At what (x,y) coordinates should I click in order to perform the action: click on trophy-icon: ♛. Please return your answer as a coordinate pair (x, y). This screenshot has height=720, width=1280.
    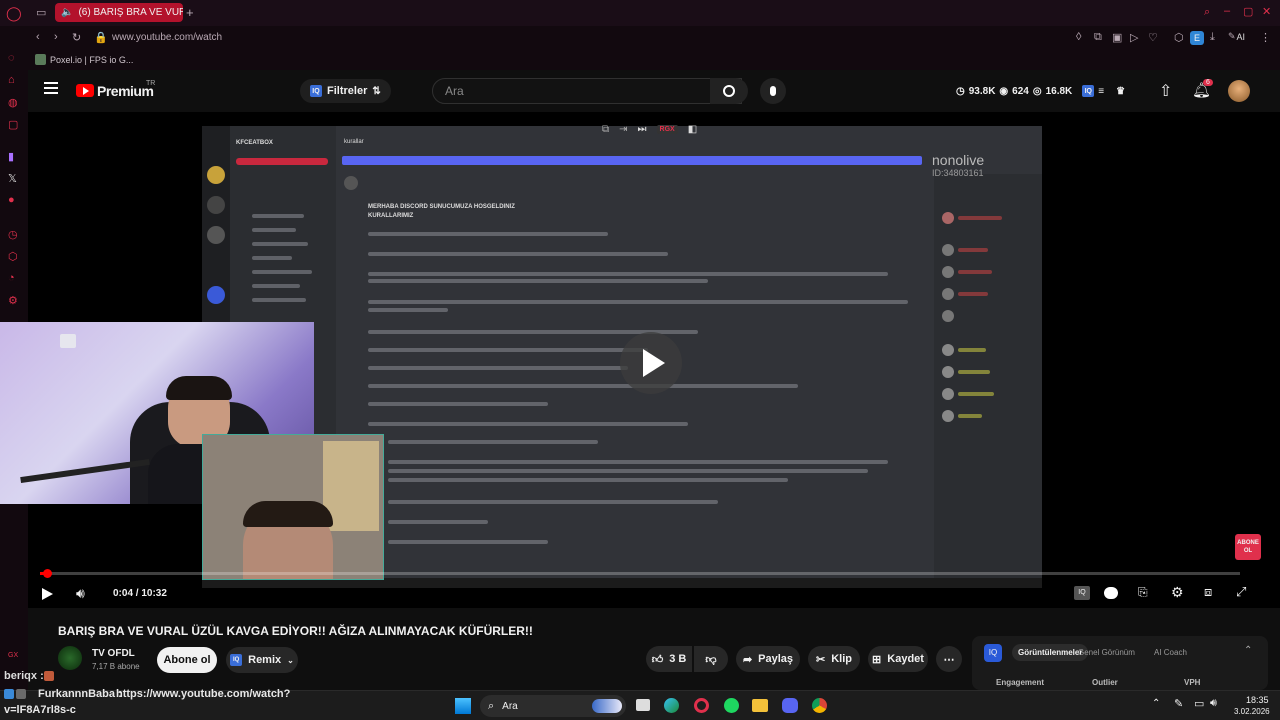
    Looking at the image, I should click on (1120, 91).